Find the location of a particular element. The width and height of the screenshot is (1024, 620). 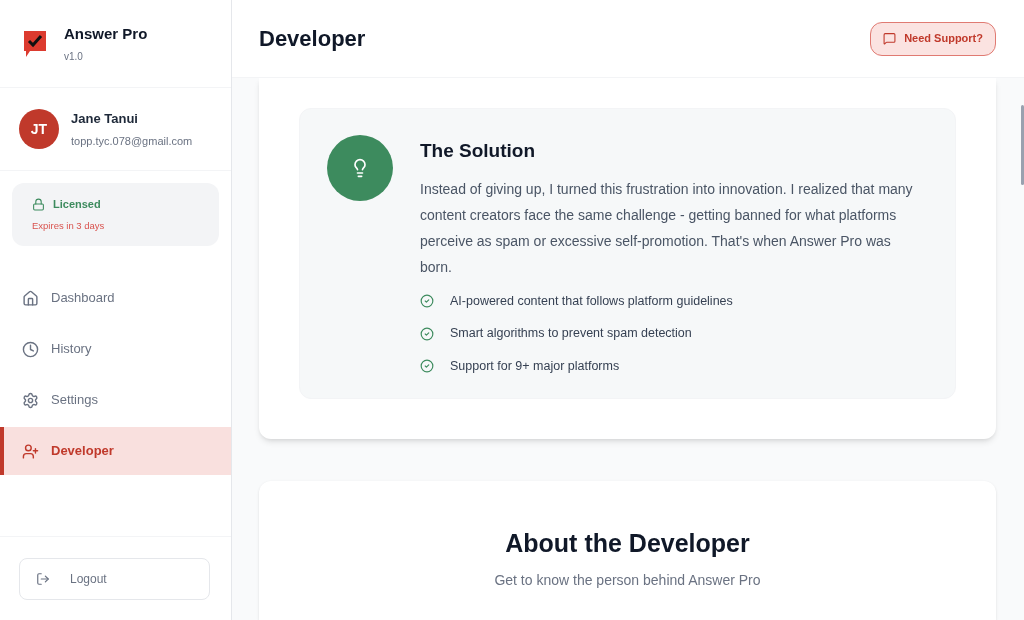

lock-icon is located at coordinates (38, 204).